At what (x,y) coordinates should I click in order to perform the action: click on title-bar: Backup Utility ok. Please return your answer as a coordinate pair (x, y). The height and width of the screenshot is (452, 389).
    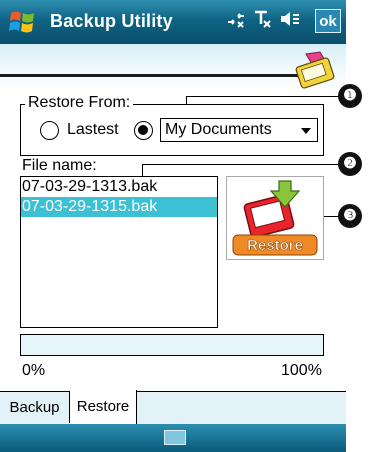
    Looking at the image, I should click on (173, 22).